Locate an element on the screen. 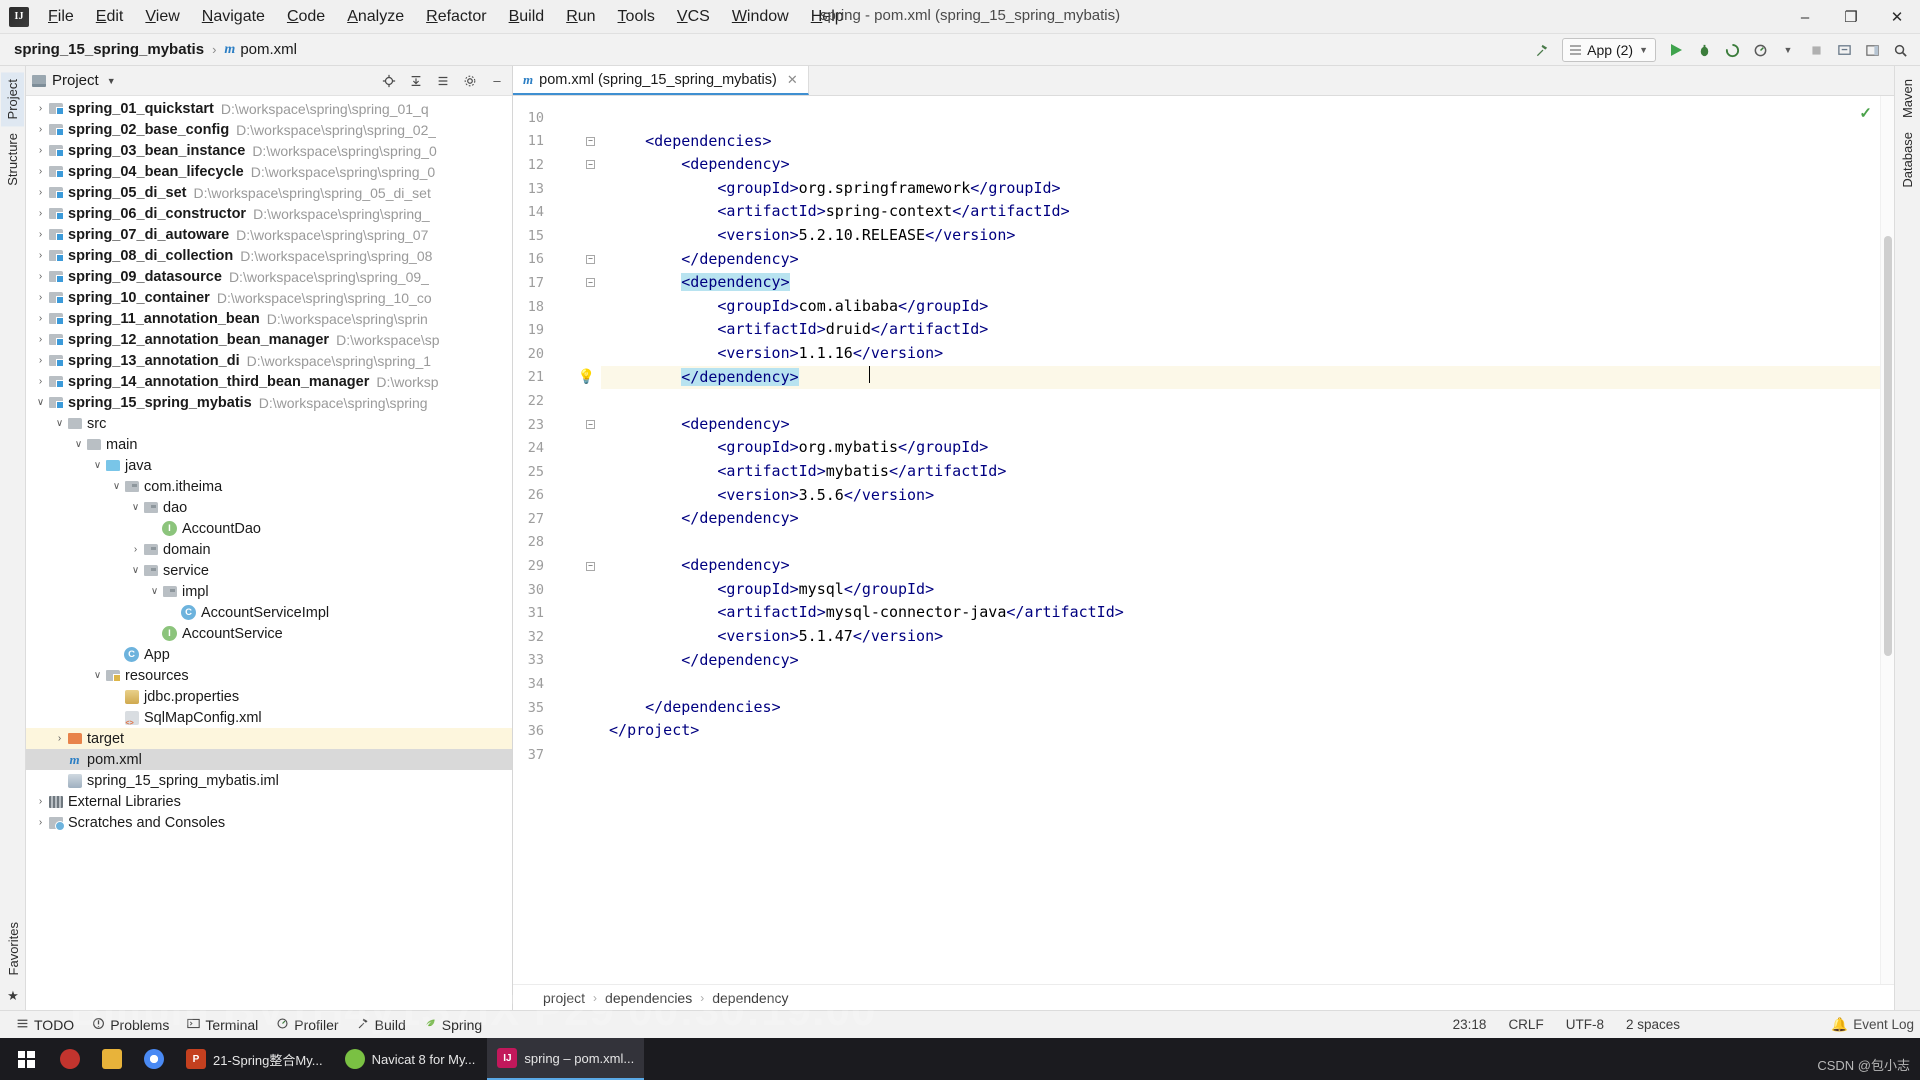 The width and height of the screenshot is (1920, 1080). code-line: <groupId>org.mybatis</groupId> is located at coordinates (1247, 448).